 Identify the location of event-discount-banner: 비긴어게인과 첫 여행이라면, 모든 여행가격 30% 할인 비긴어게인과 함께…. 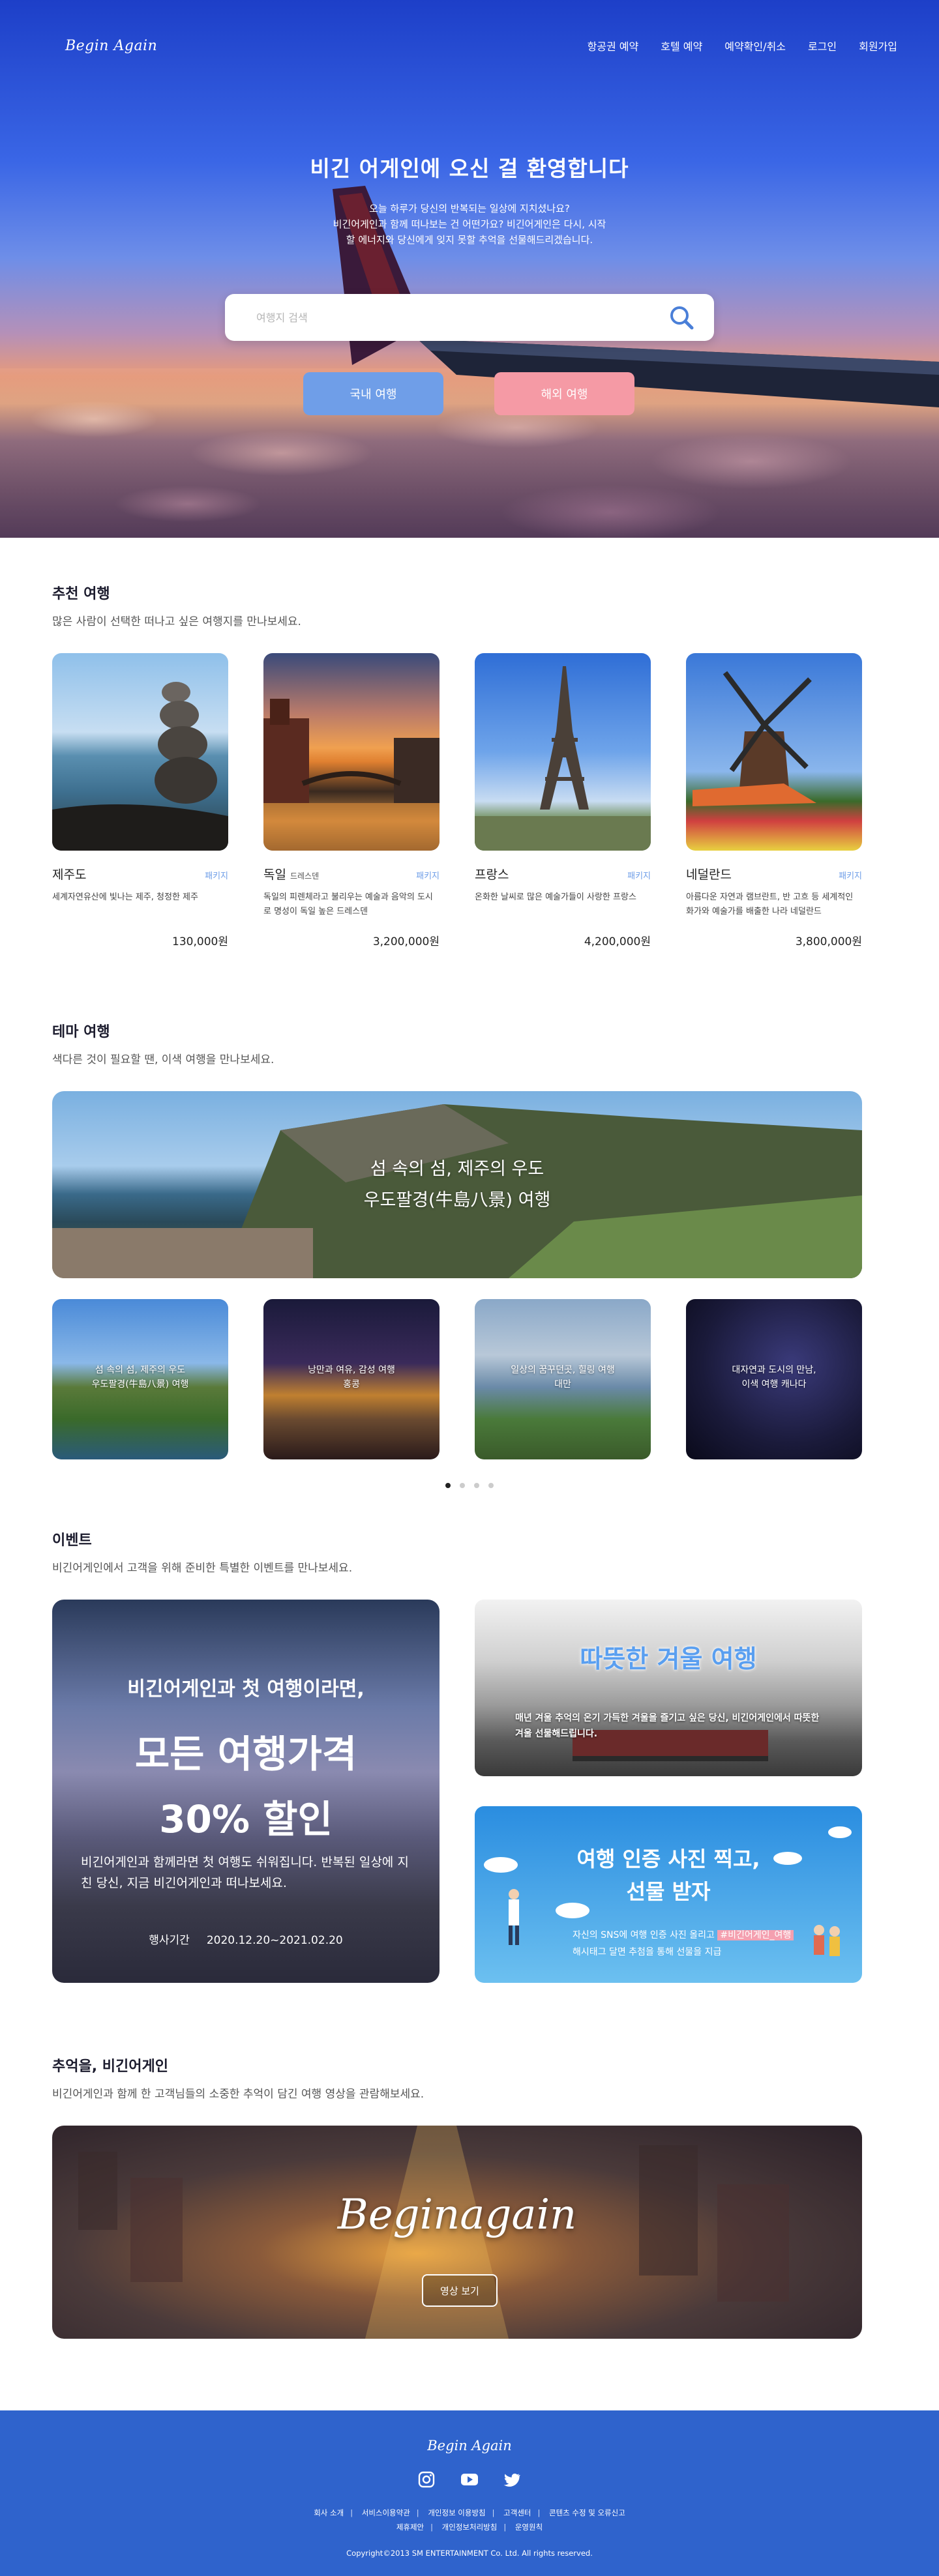
(246, 1791).